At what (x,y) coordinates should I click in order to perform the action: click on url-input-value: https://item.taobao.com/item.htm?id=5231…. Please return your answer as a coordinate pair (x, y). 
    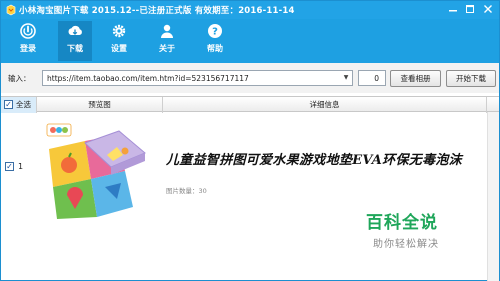
    Looking at the image, I should click on (148, 78).